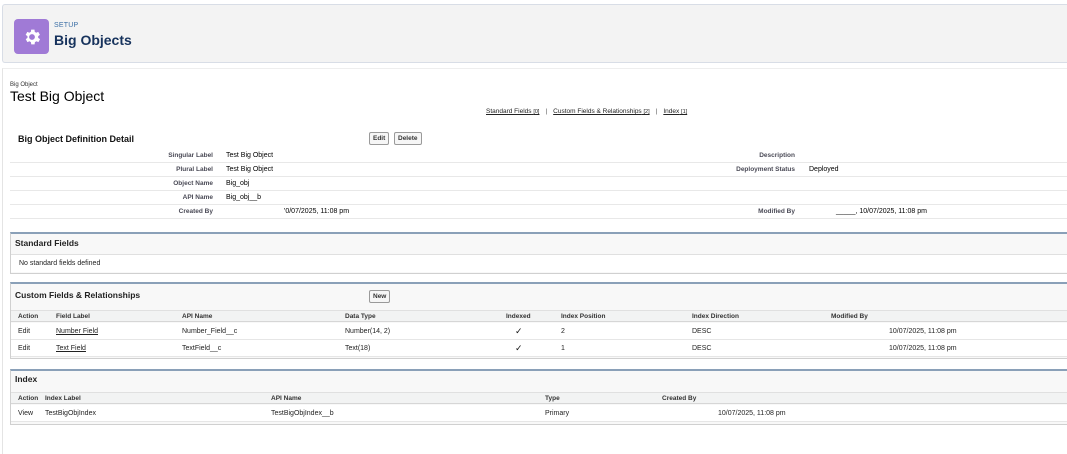 The image size is (1067, 454). I want to click on column-header: Modified By, so click(849, 316).